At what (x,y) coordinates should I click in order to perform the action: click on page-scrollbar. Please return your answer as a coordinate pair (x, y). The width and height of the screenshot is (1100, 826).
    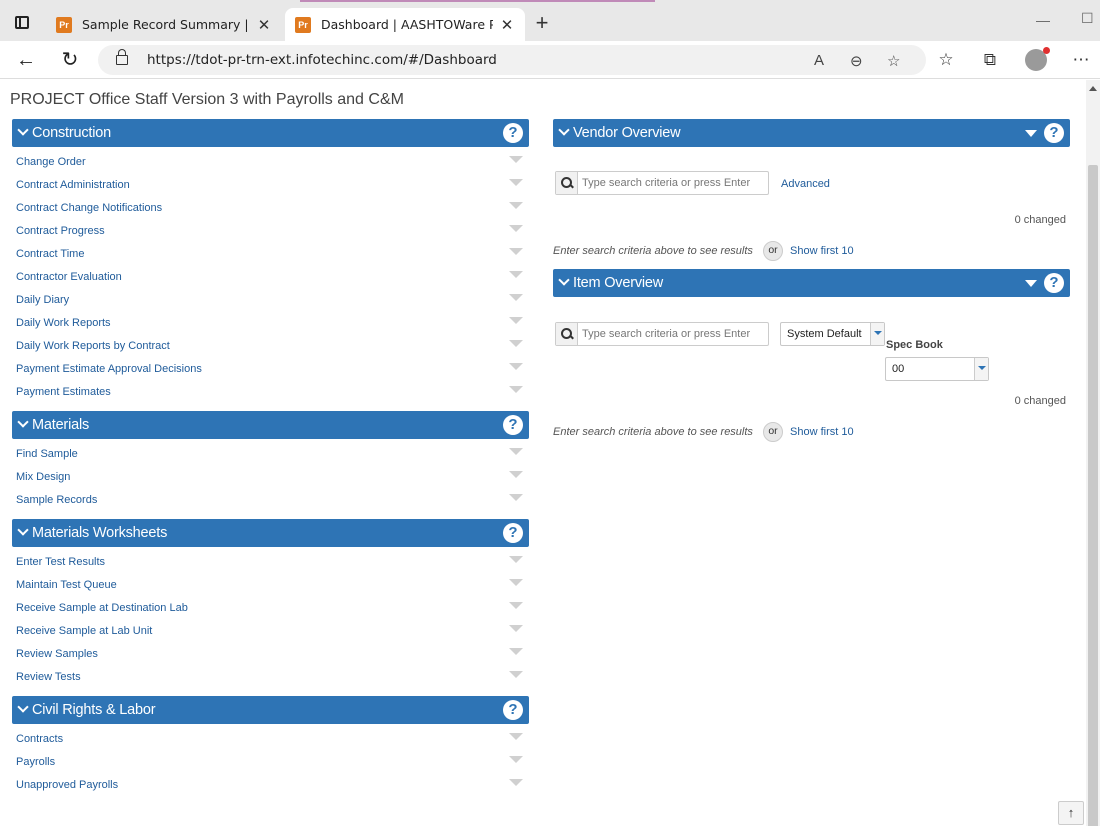
    Looking at the image, I should click on (1093, 453).